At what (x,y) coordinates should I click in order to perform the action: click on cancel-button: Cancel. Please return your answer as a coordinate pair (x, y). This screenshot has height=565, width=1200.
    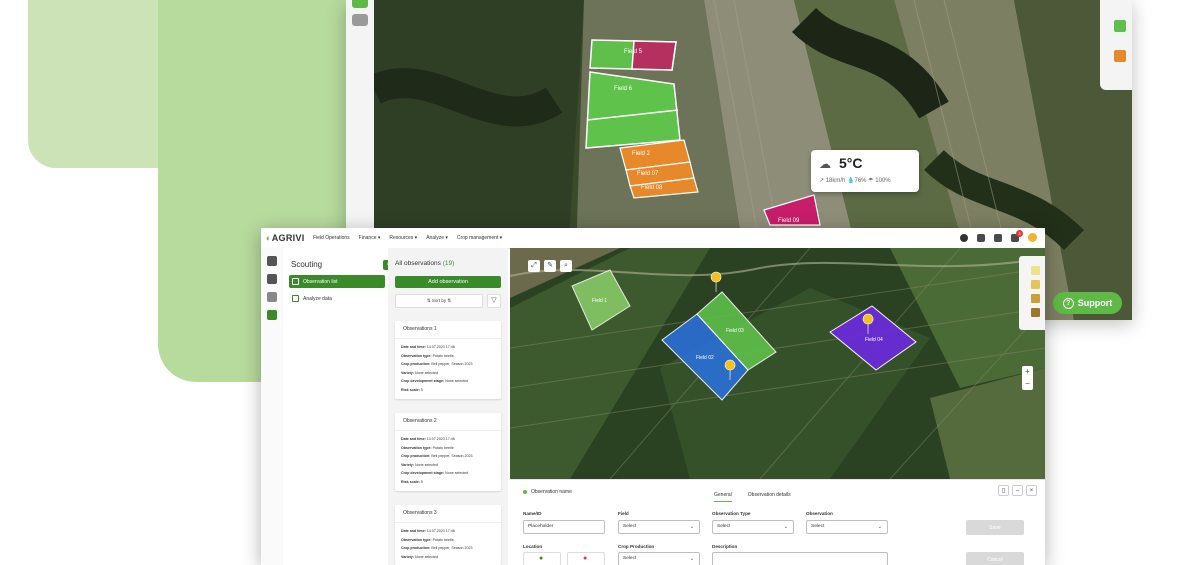
    Looking at the image, I should click on (995, 558).